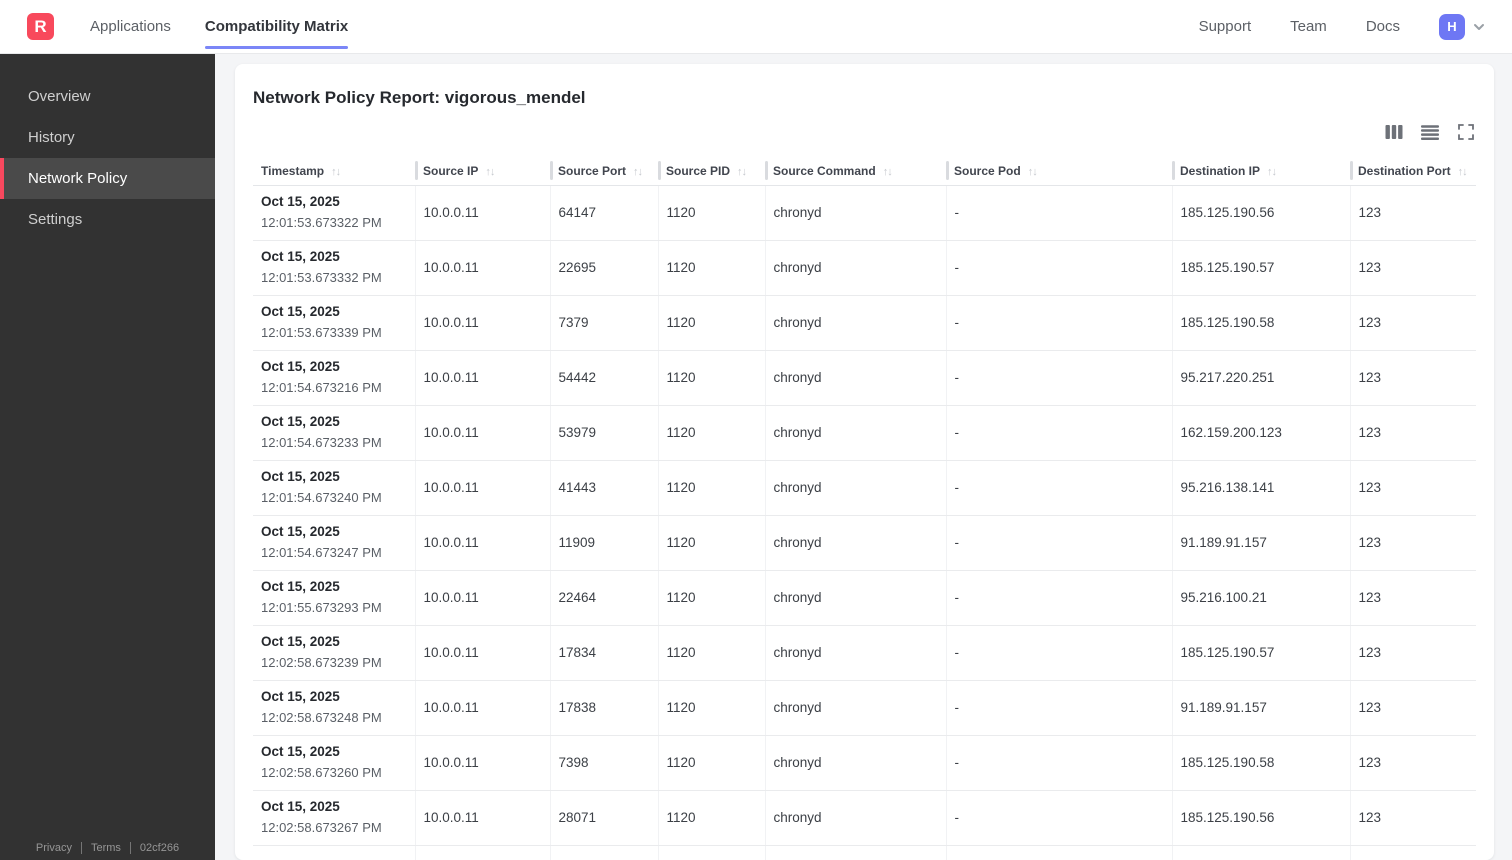 Image resolution: width=1512 pixels, height=860 pixels. I want to click on destination-ip-cell: 95.217.220.251, so click(1260, 378).